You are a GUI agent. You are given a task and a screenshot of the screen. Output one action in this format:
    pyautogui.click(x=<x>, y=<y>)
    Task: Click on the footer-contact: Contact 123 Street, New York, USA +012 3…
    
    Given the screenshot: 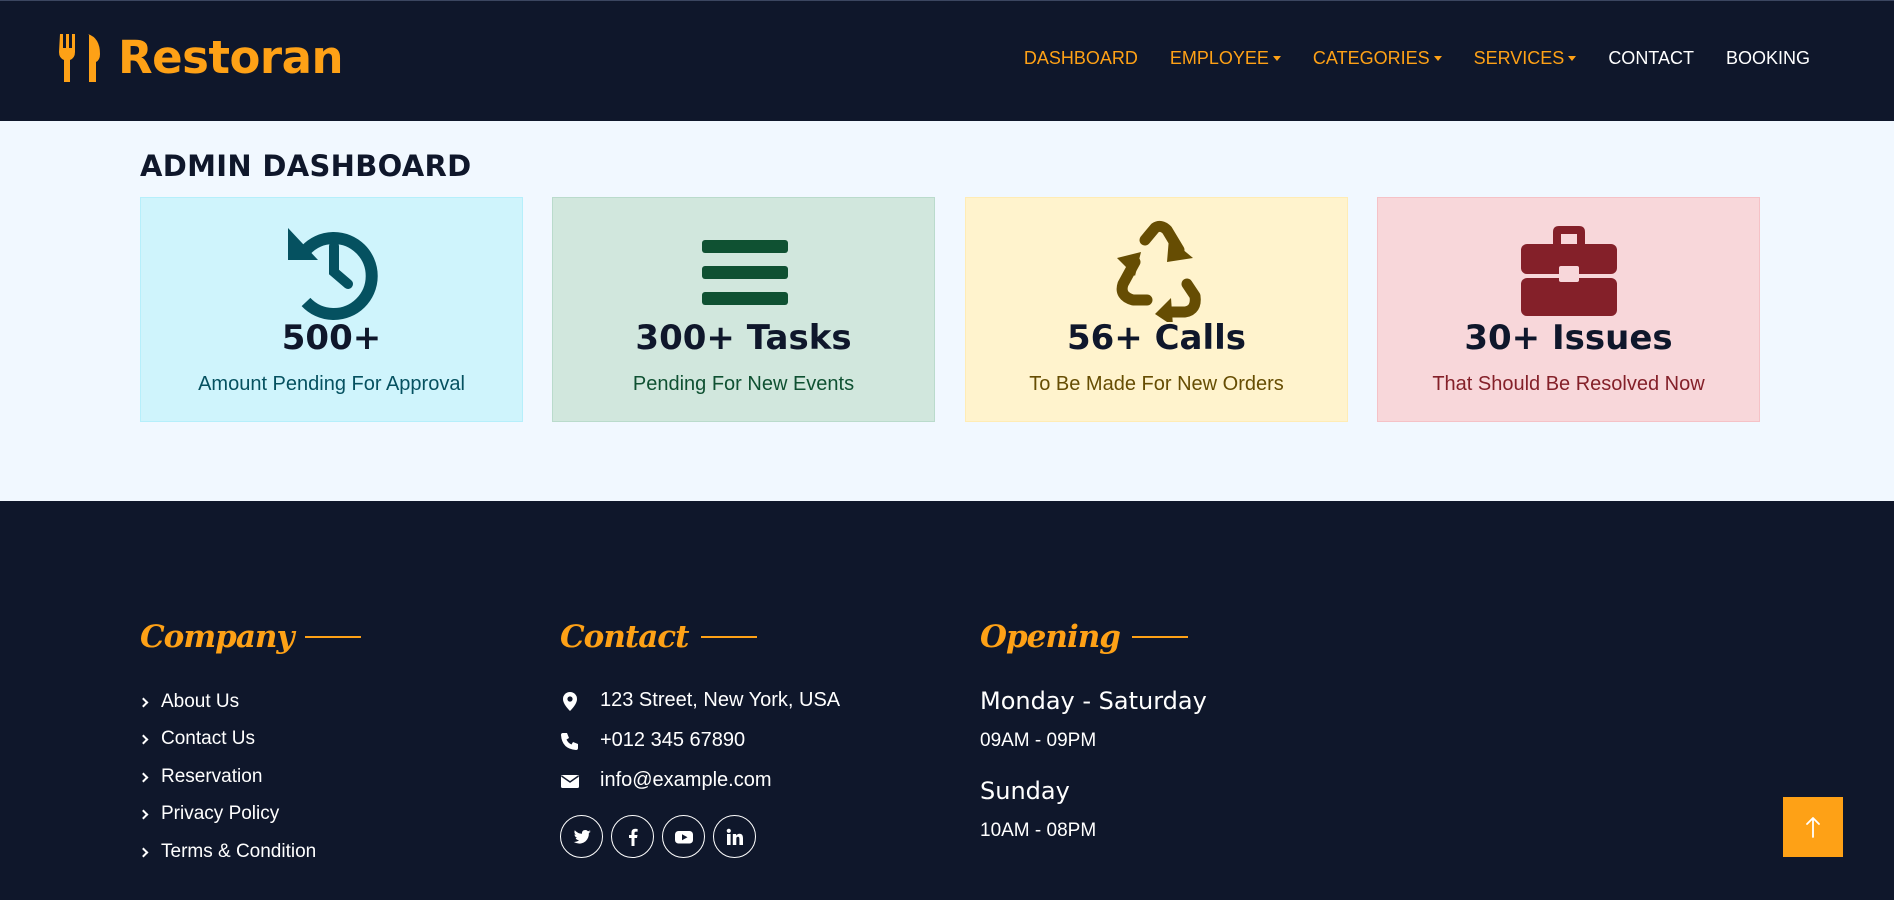 What is the action you would take?
    pyautogui.click(x=740, y=738)
    